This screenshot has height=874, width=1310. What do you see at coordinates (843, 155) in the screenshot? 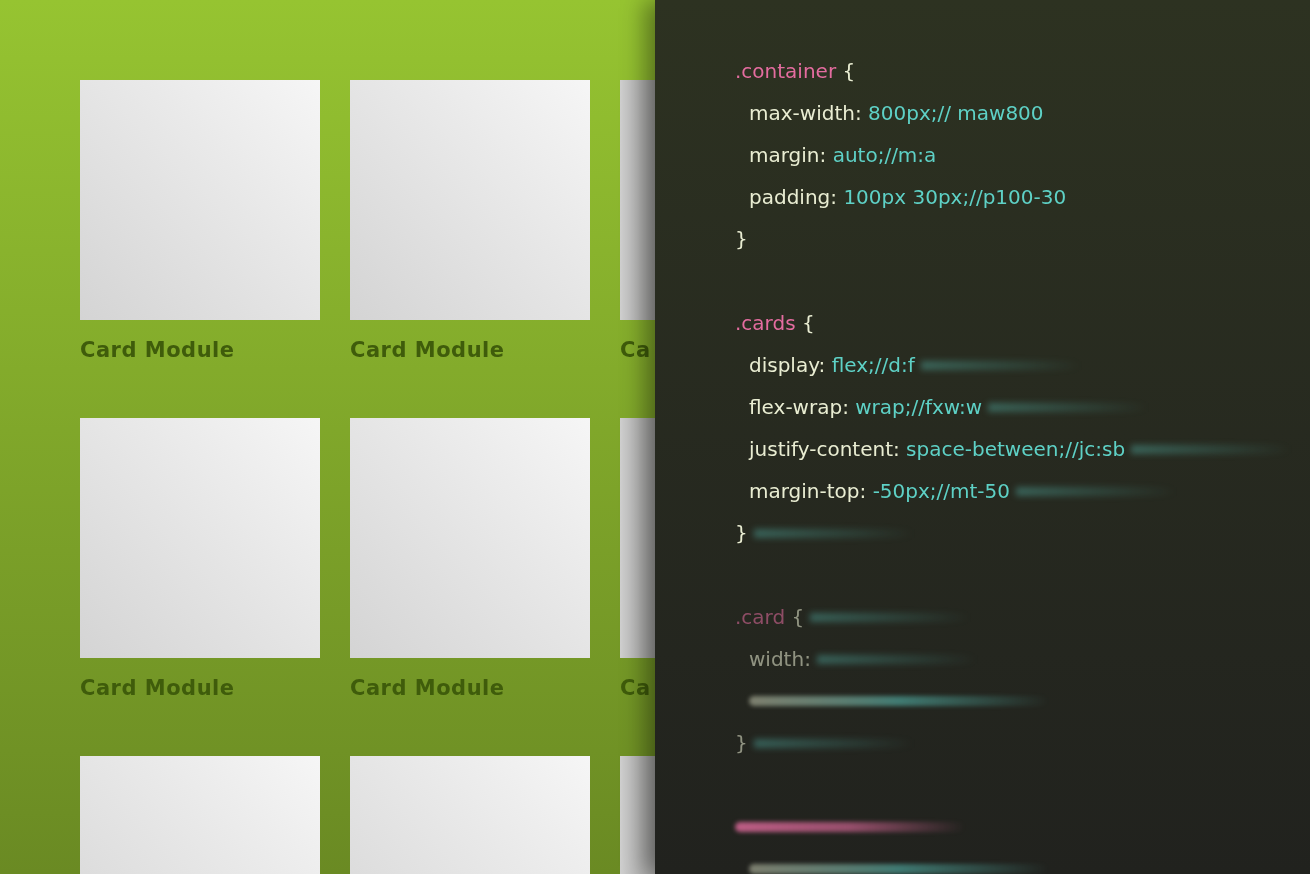
I see `code-line: margin: auto;//m:a` at bounding box center [843, 155].